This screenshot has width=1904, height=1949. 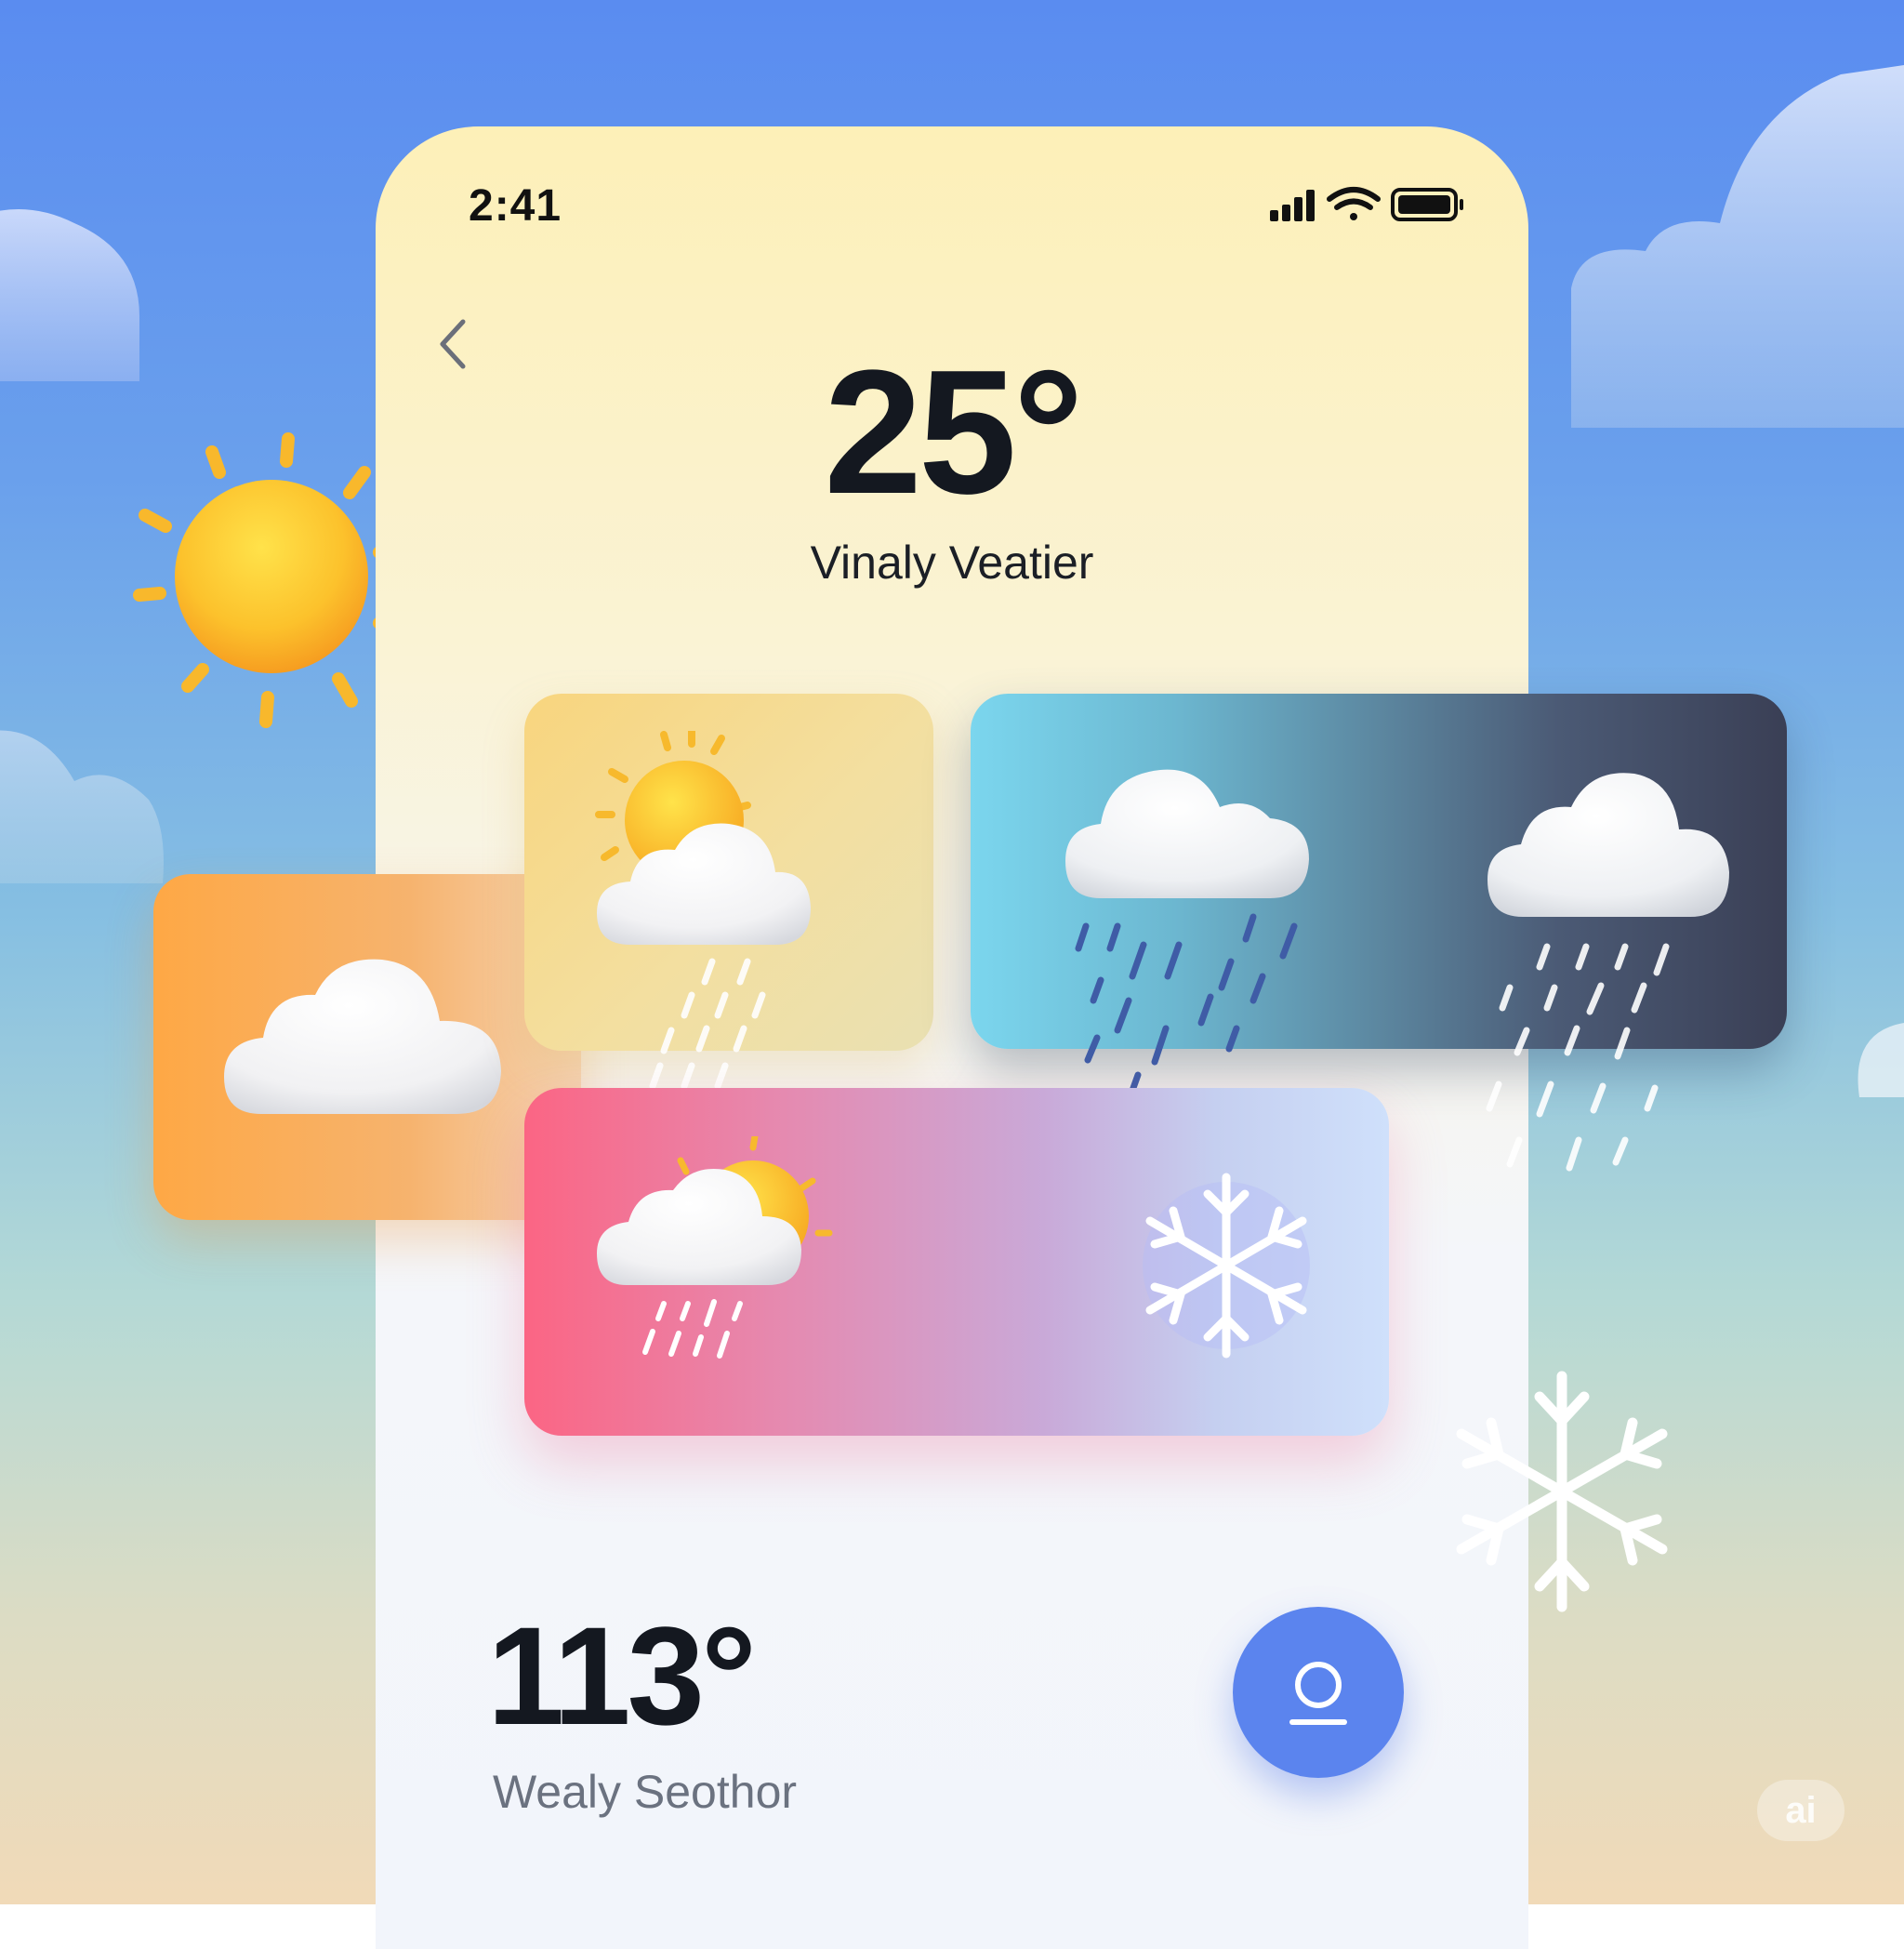 What do you see at coordinates (645, 1792) in the screenshot?
I see `secondary-location-name: Wealy Seothor` at bounding box center [645, 1792].